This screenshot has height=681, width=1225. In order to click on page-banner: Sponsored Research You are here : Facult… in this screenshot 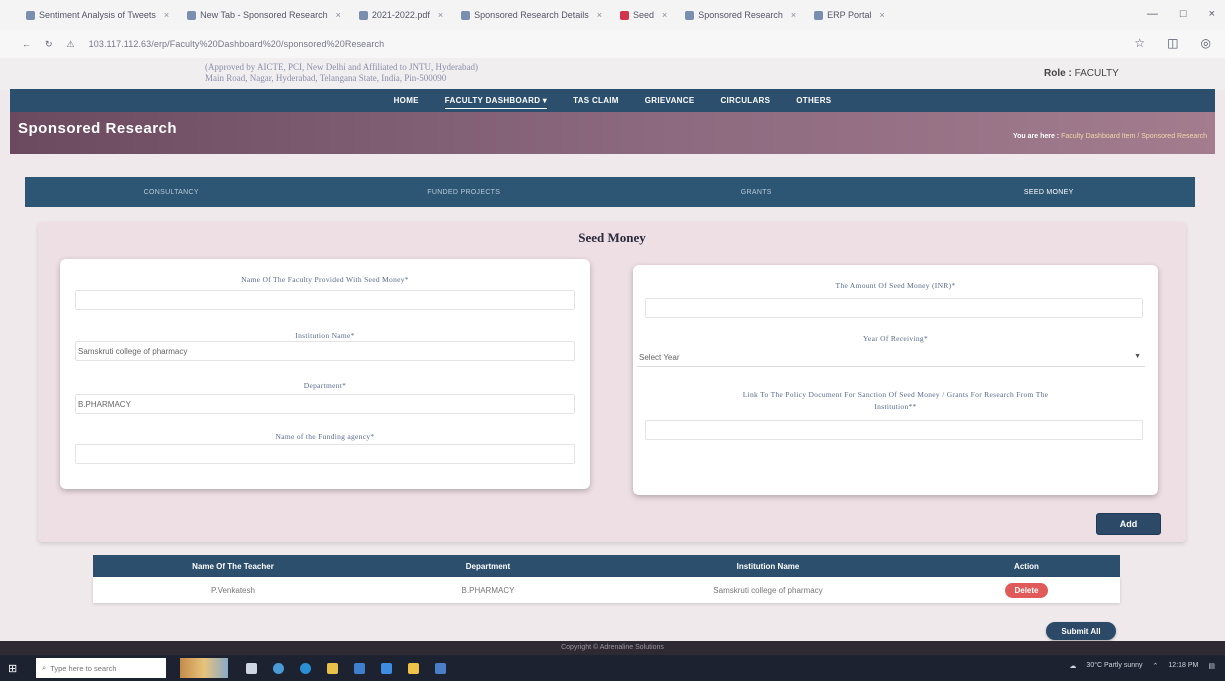, I will do `click(612, 133)`.